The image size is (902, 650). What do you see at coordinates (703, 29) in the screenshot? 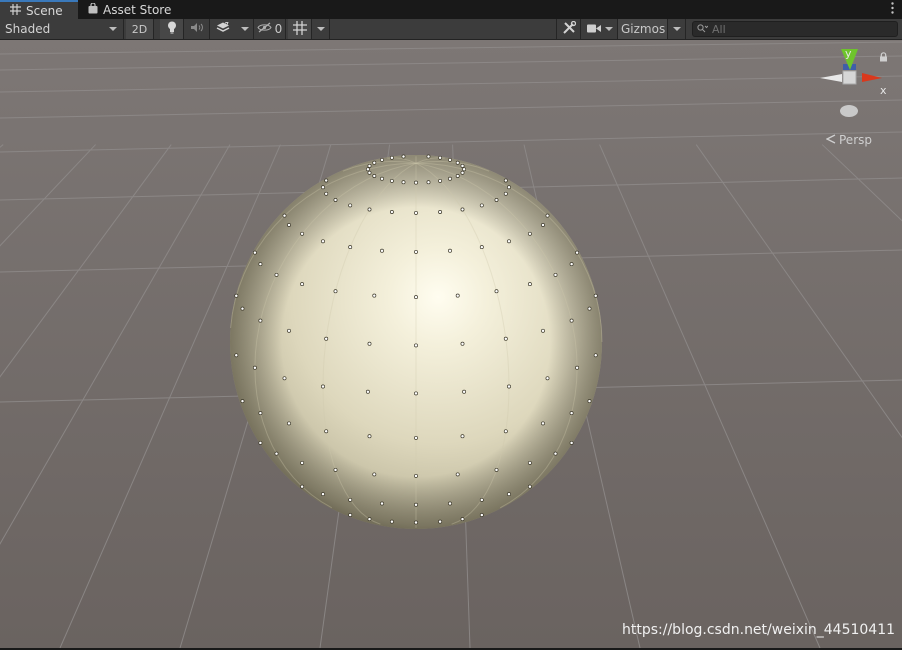
I see `search-icon` at bounding box center [703, 29].